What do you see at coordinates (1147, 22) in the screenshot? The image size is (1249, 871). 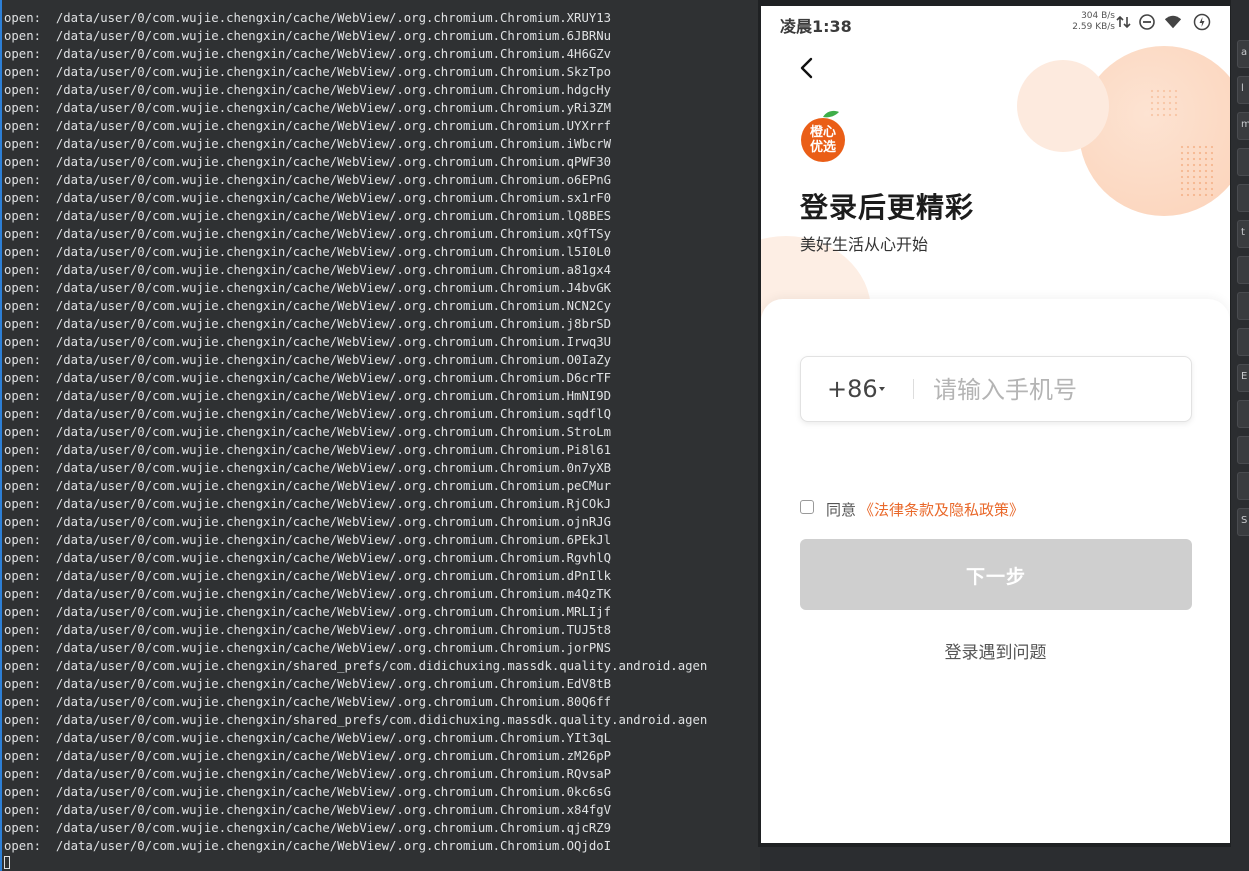 I see `dnd-icon` at bounding box center [1147, 22].